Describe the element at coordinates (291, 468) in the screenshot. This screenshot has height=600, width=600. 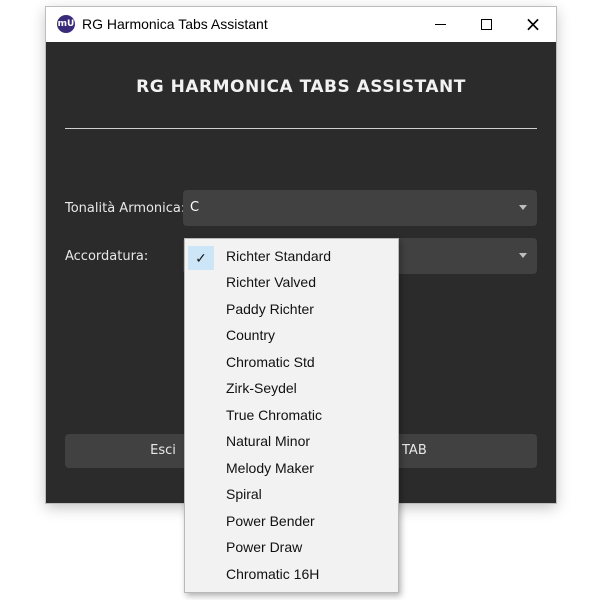
I see `dropdown-option: Melody Maker` at that location.